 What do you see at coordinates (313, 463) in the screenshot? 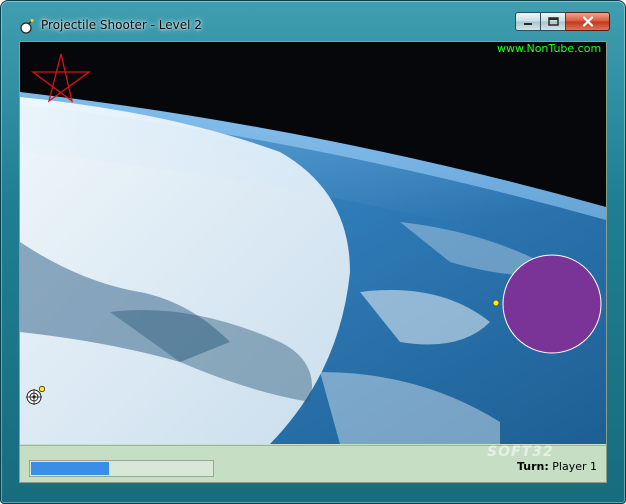
I see `status-panel: Turn: Player 1 SOFT32` at bounding box center [313, 463].